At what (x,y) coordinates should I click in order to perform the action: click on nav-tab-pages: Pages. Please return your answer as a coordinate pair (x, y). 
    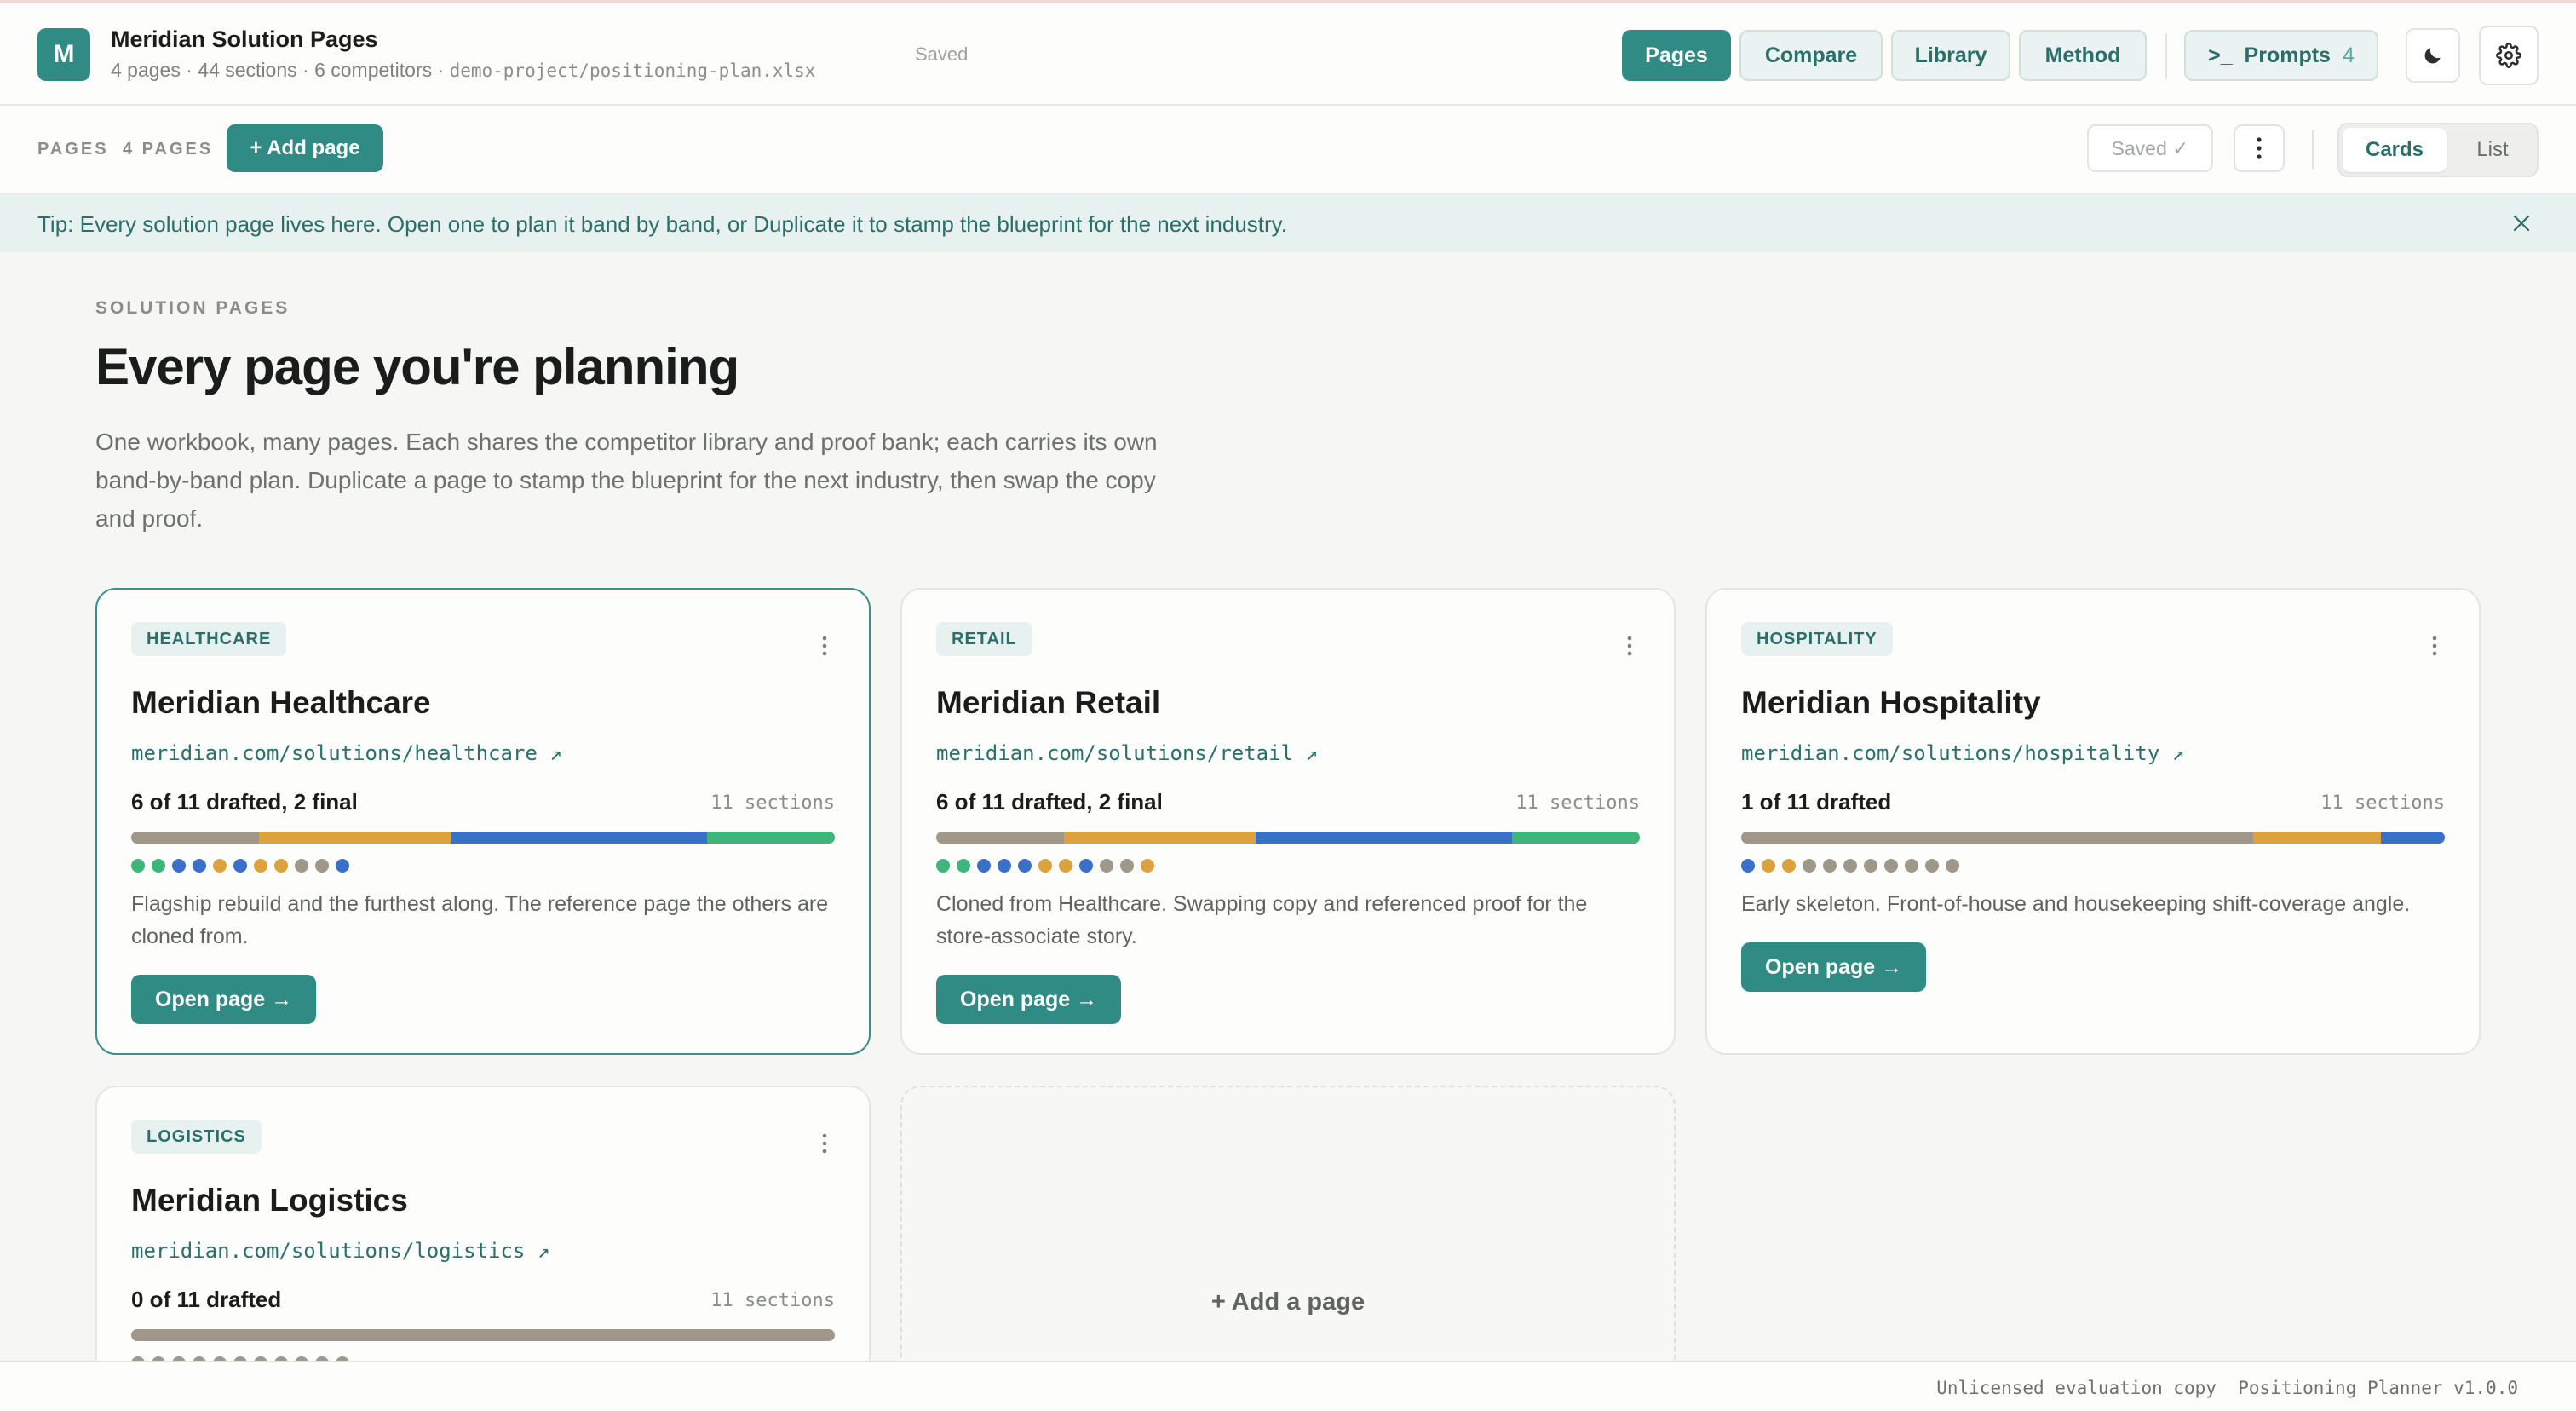
    Looking at the image, I should click on (1677, 55).